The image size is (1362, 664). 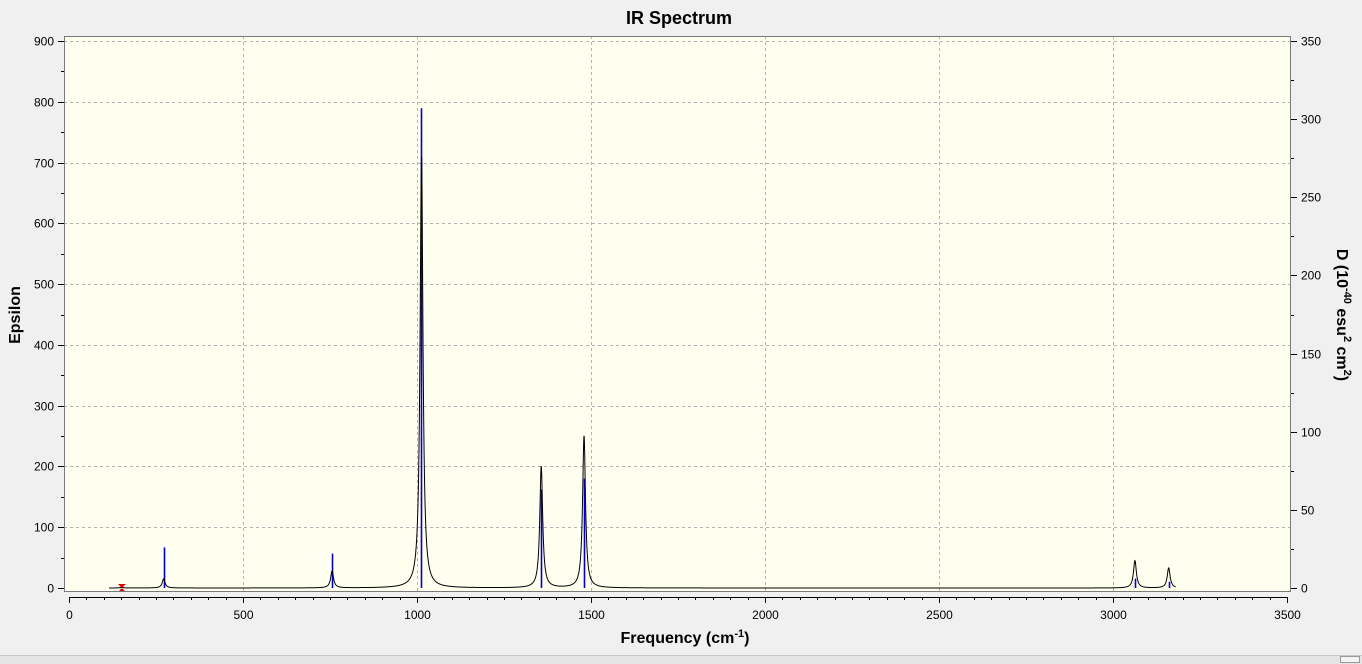 What do you see at coordinates (49, 315) in the screenshot?
I see `left-axis-ticks: 0 100 200 300 400 500 600 700 800 900` at bounding box center [49, 315].